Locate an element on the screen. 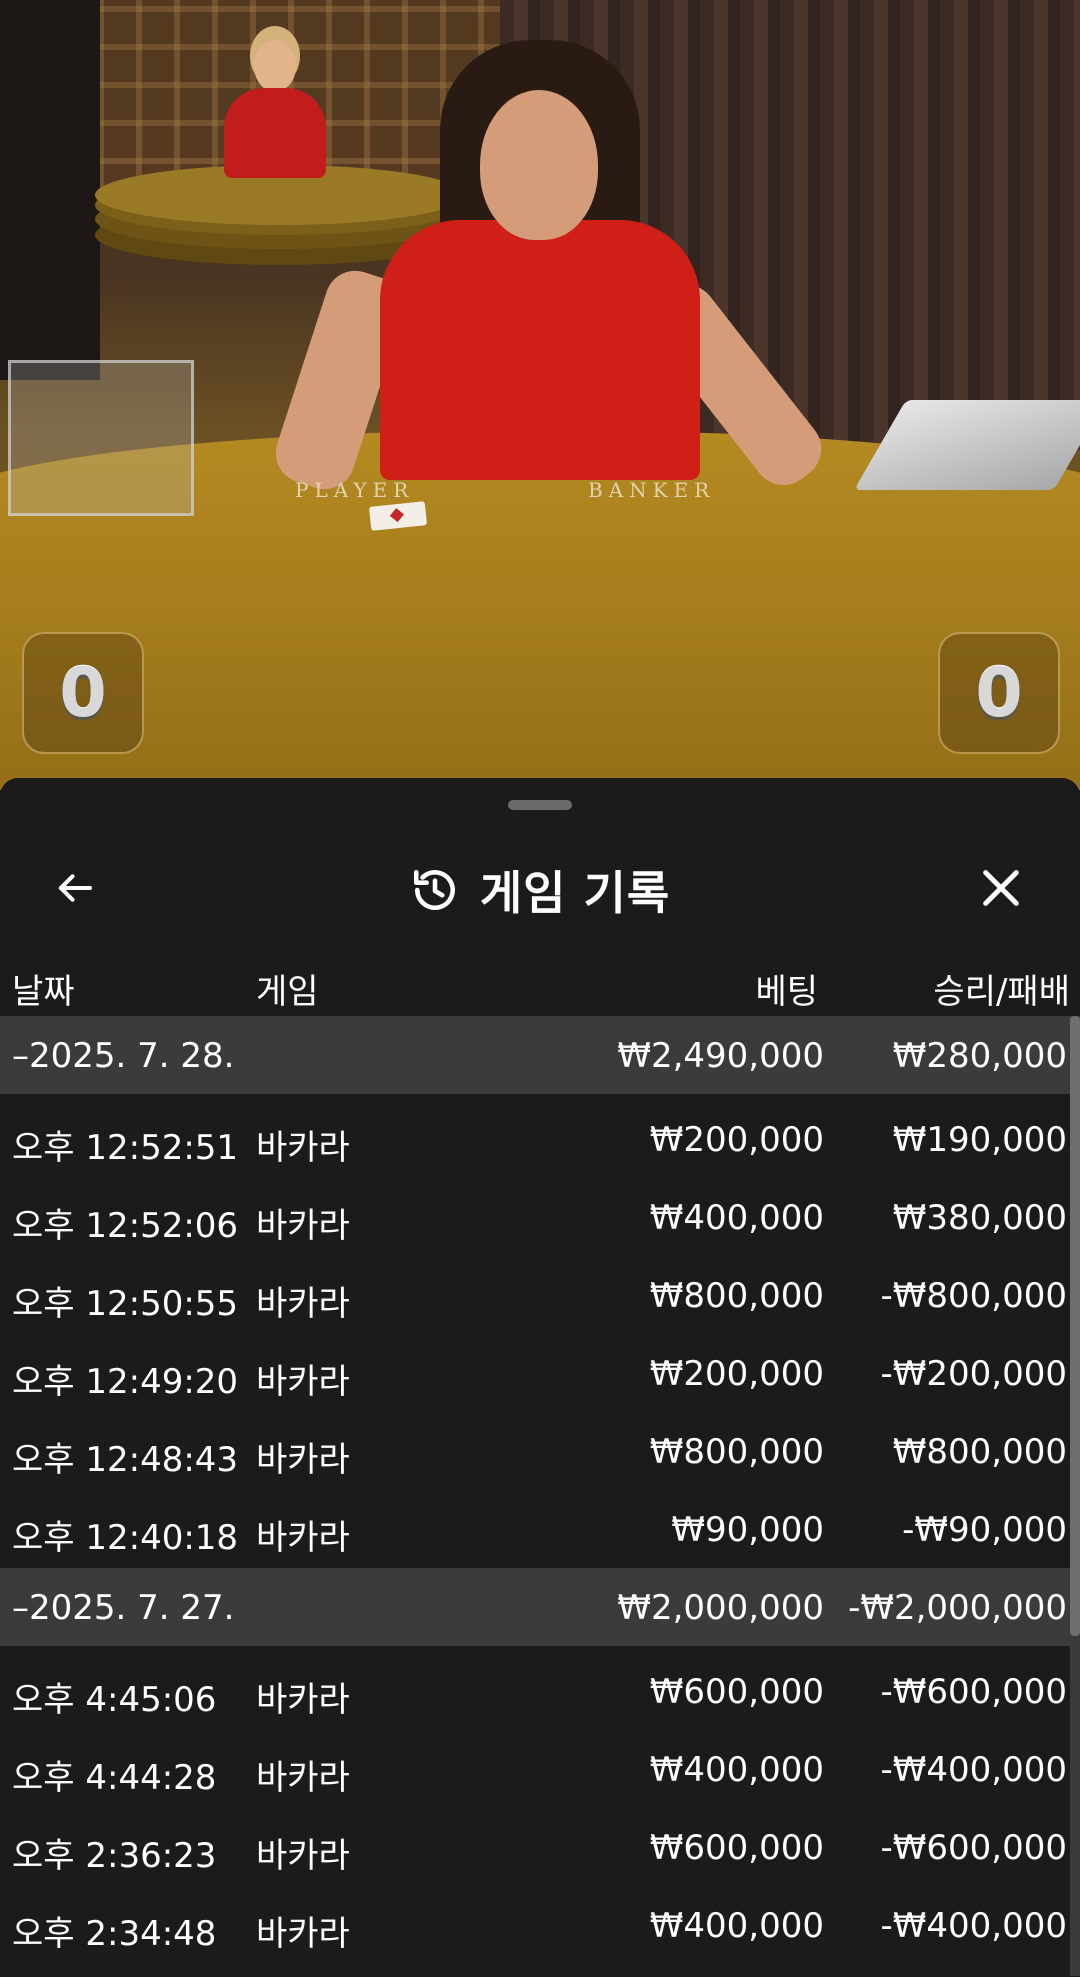 The width and height of the screenshot is (1080, 1977). history-row: 오후 12:49:20 바카라 ₩200,000 -₩200,000 is located at coordinates (536, 1373).